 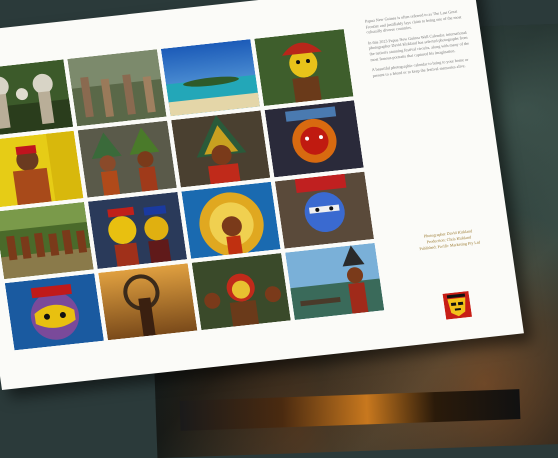 What do you see at coordinates (241, 292) in the screenshot?
I see `warrior-group-photo` at bounding box center [241, 292].